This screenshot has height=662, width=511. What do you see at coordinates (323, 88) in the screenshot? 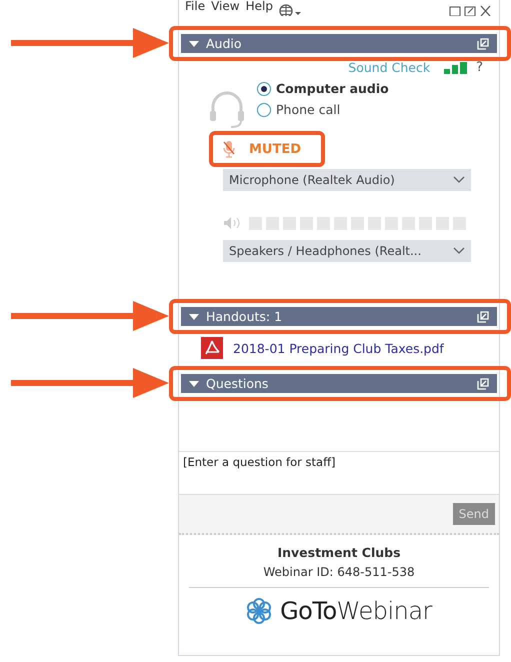
I see `radio-option: Computer audio` at bounding box center [323, 88].